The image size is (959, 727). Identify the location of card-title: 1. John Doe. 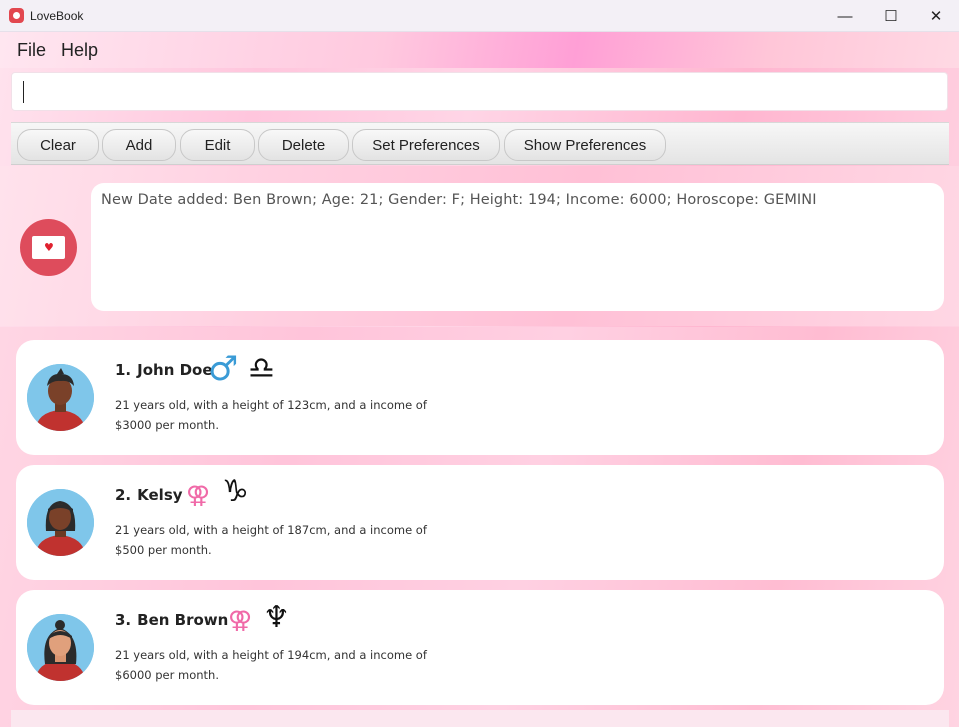
(164, 370).